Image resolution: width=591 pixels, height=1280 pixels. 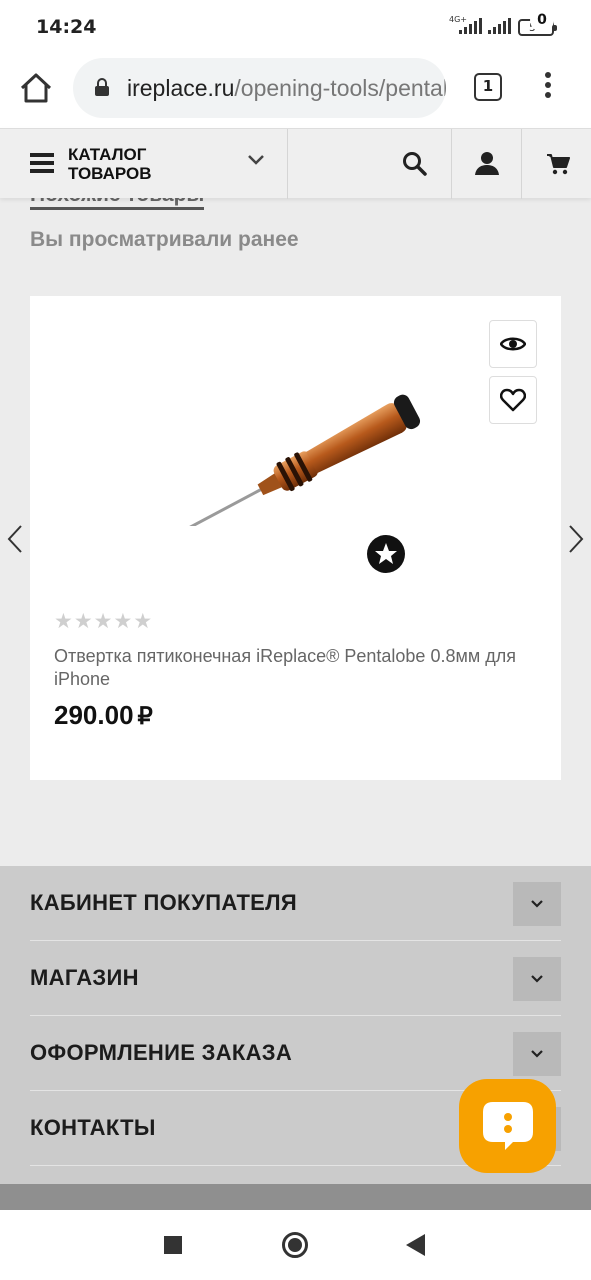 What do you see at coordinates (470, 26) in the screenshot?
I see `signal-icon` at bounding box center [470, 26].